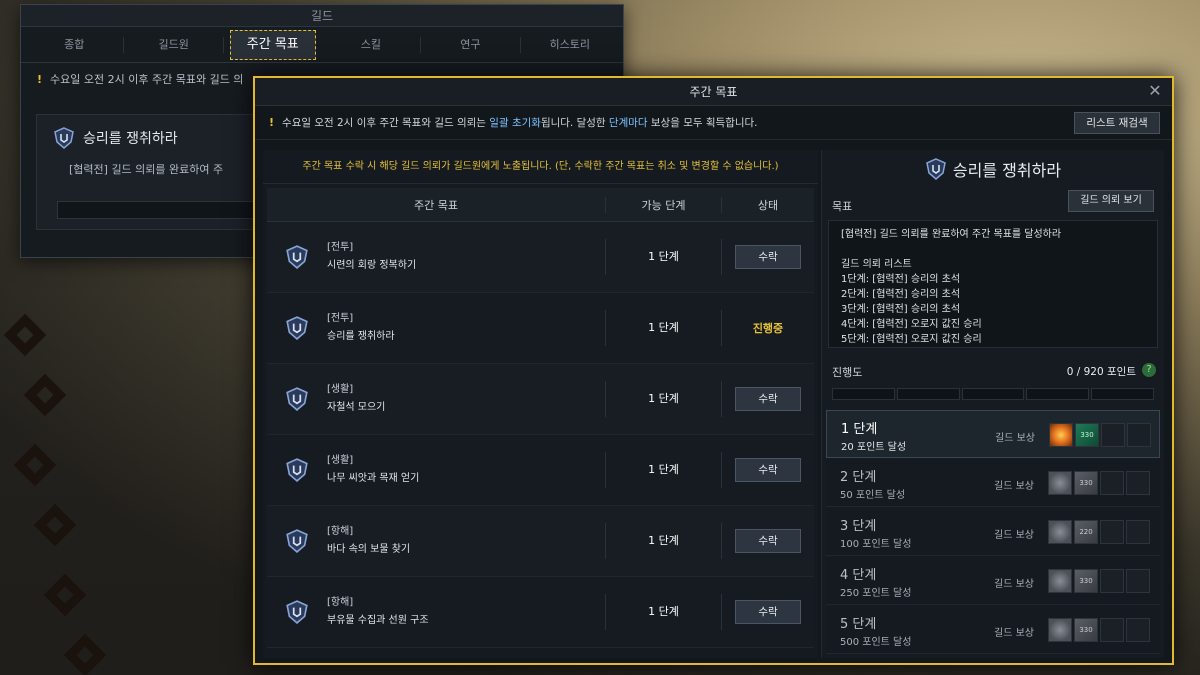  I want to click on stage-item: 3 단계 100 포인트 달성 길드 보상 220, so click(993, 532).